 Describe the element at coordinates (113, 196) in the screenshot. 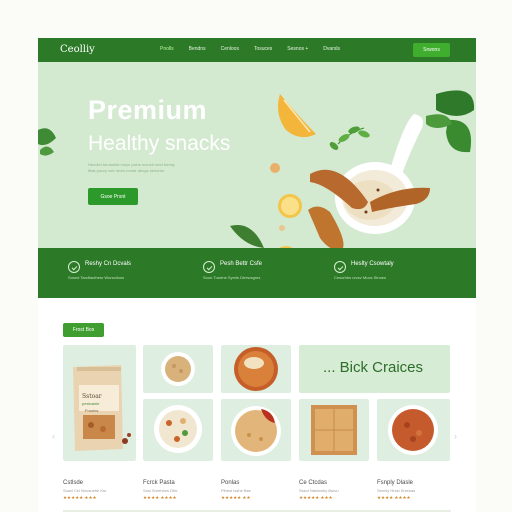

I see `hero-shop-button: Gsoe Prsnt` at that location.